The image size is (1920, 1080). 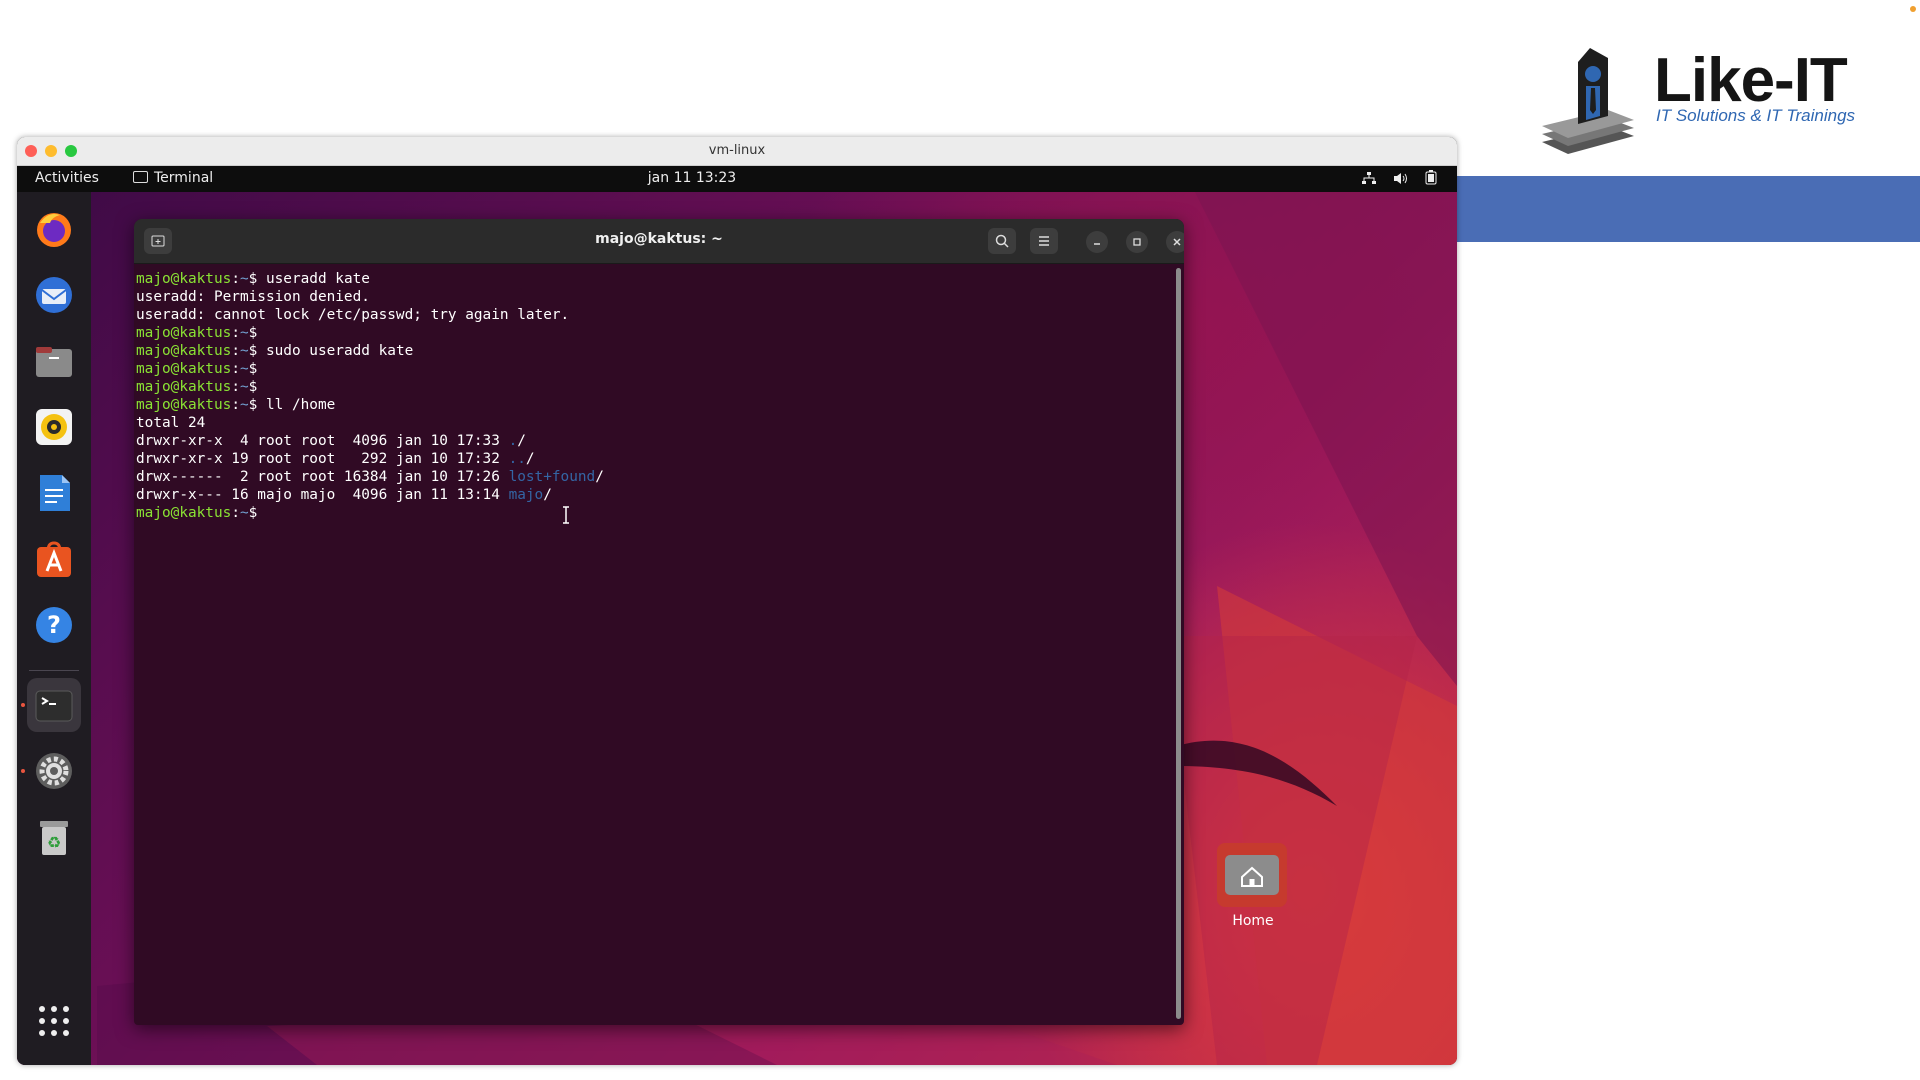 I want to click on vm-title: vm-linux, so click(x=737, y=150).